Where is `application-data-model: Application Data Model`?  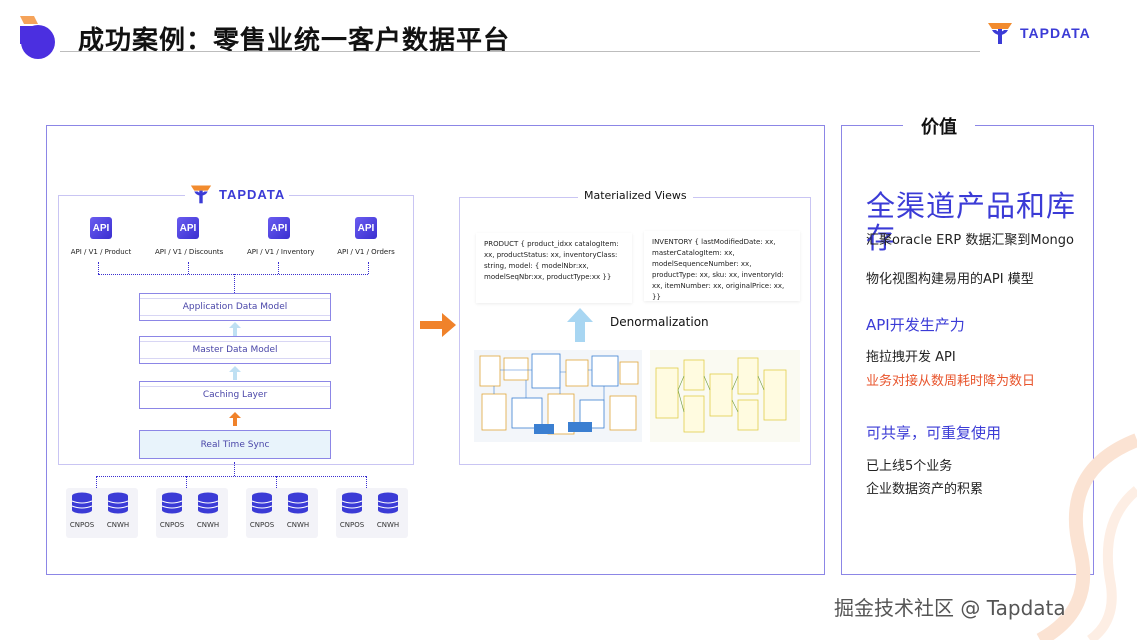 application-data-model: Application Data Model is located at coordinates (235, 307).